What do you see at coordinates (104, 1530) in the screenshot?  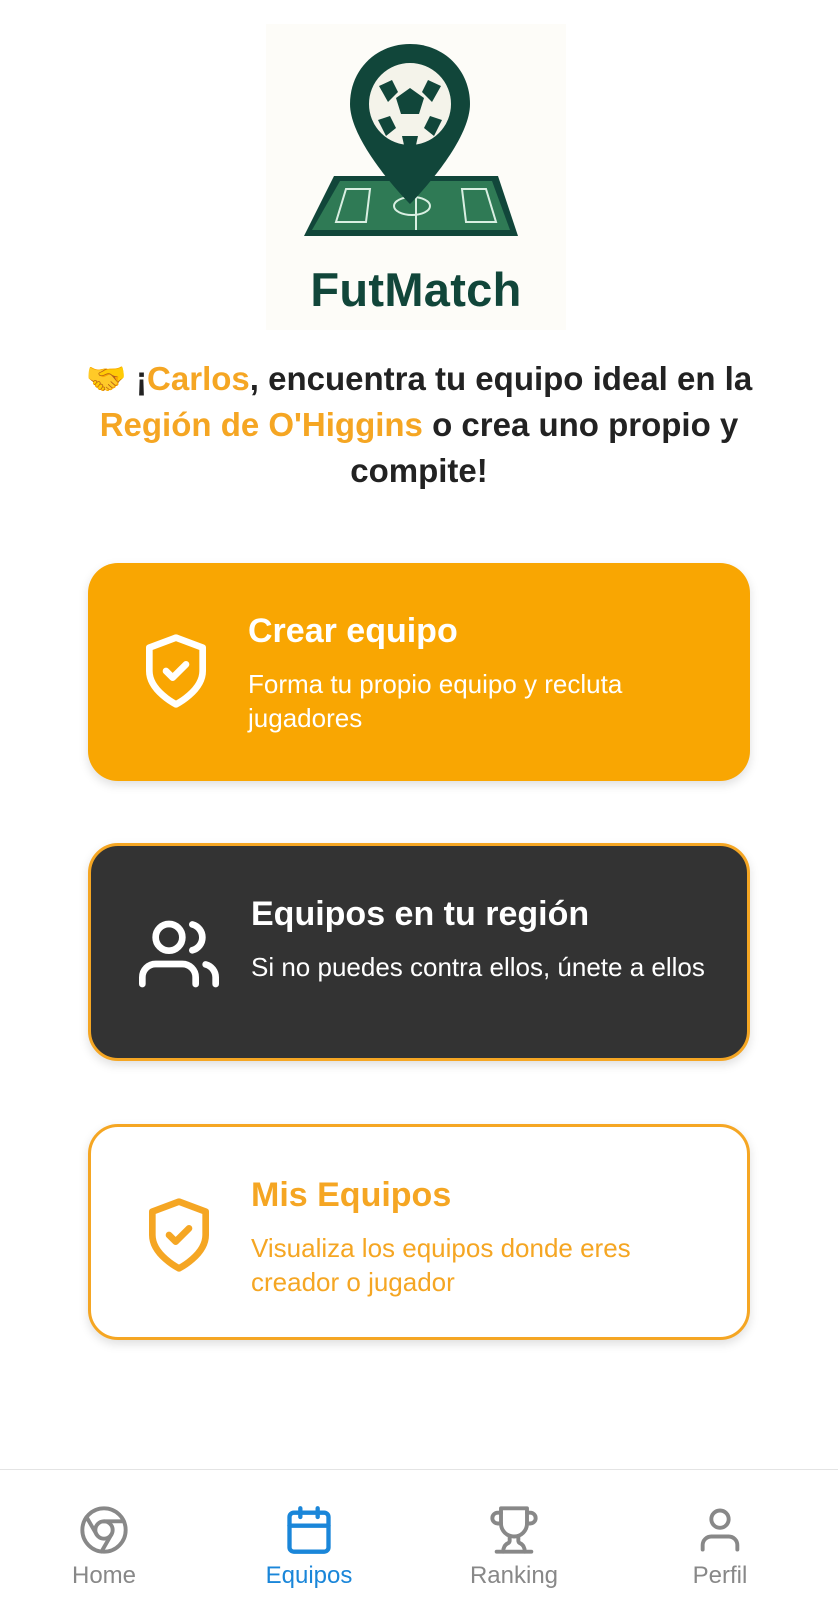 I see `chrome-icon` at bounding box center [104, 1530].